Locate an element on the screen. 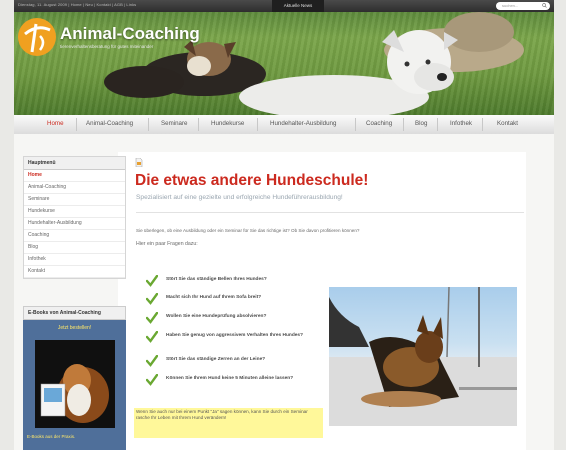 The height and width of the screenshot is (450, 566). ebook-heading: E-Books von Animal-Coaching is located at coordinates (74, 313).